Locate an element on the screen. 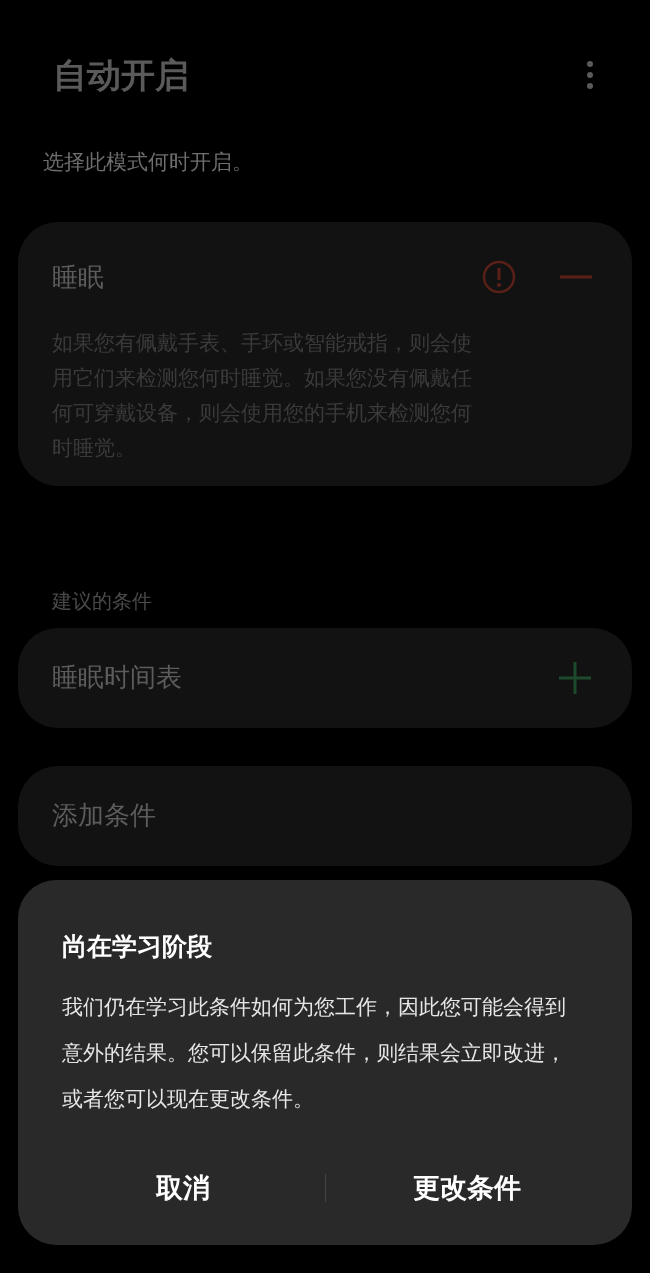 The width and height of the screenshot is (650, 1273). condition-label: 睡眠时间表 is located at coordinates (117, 677).